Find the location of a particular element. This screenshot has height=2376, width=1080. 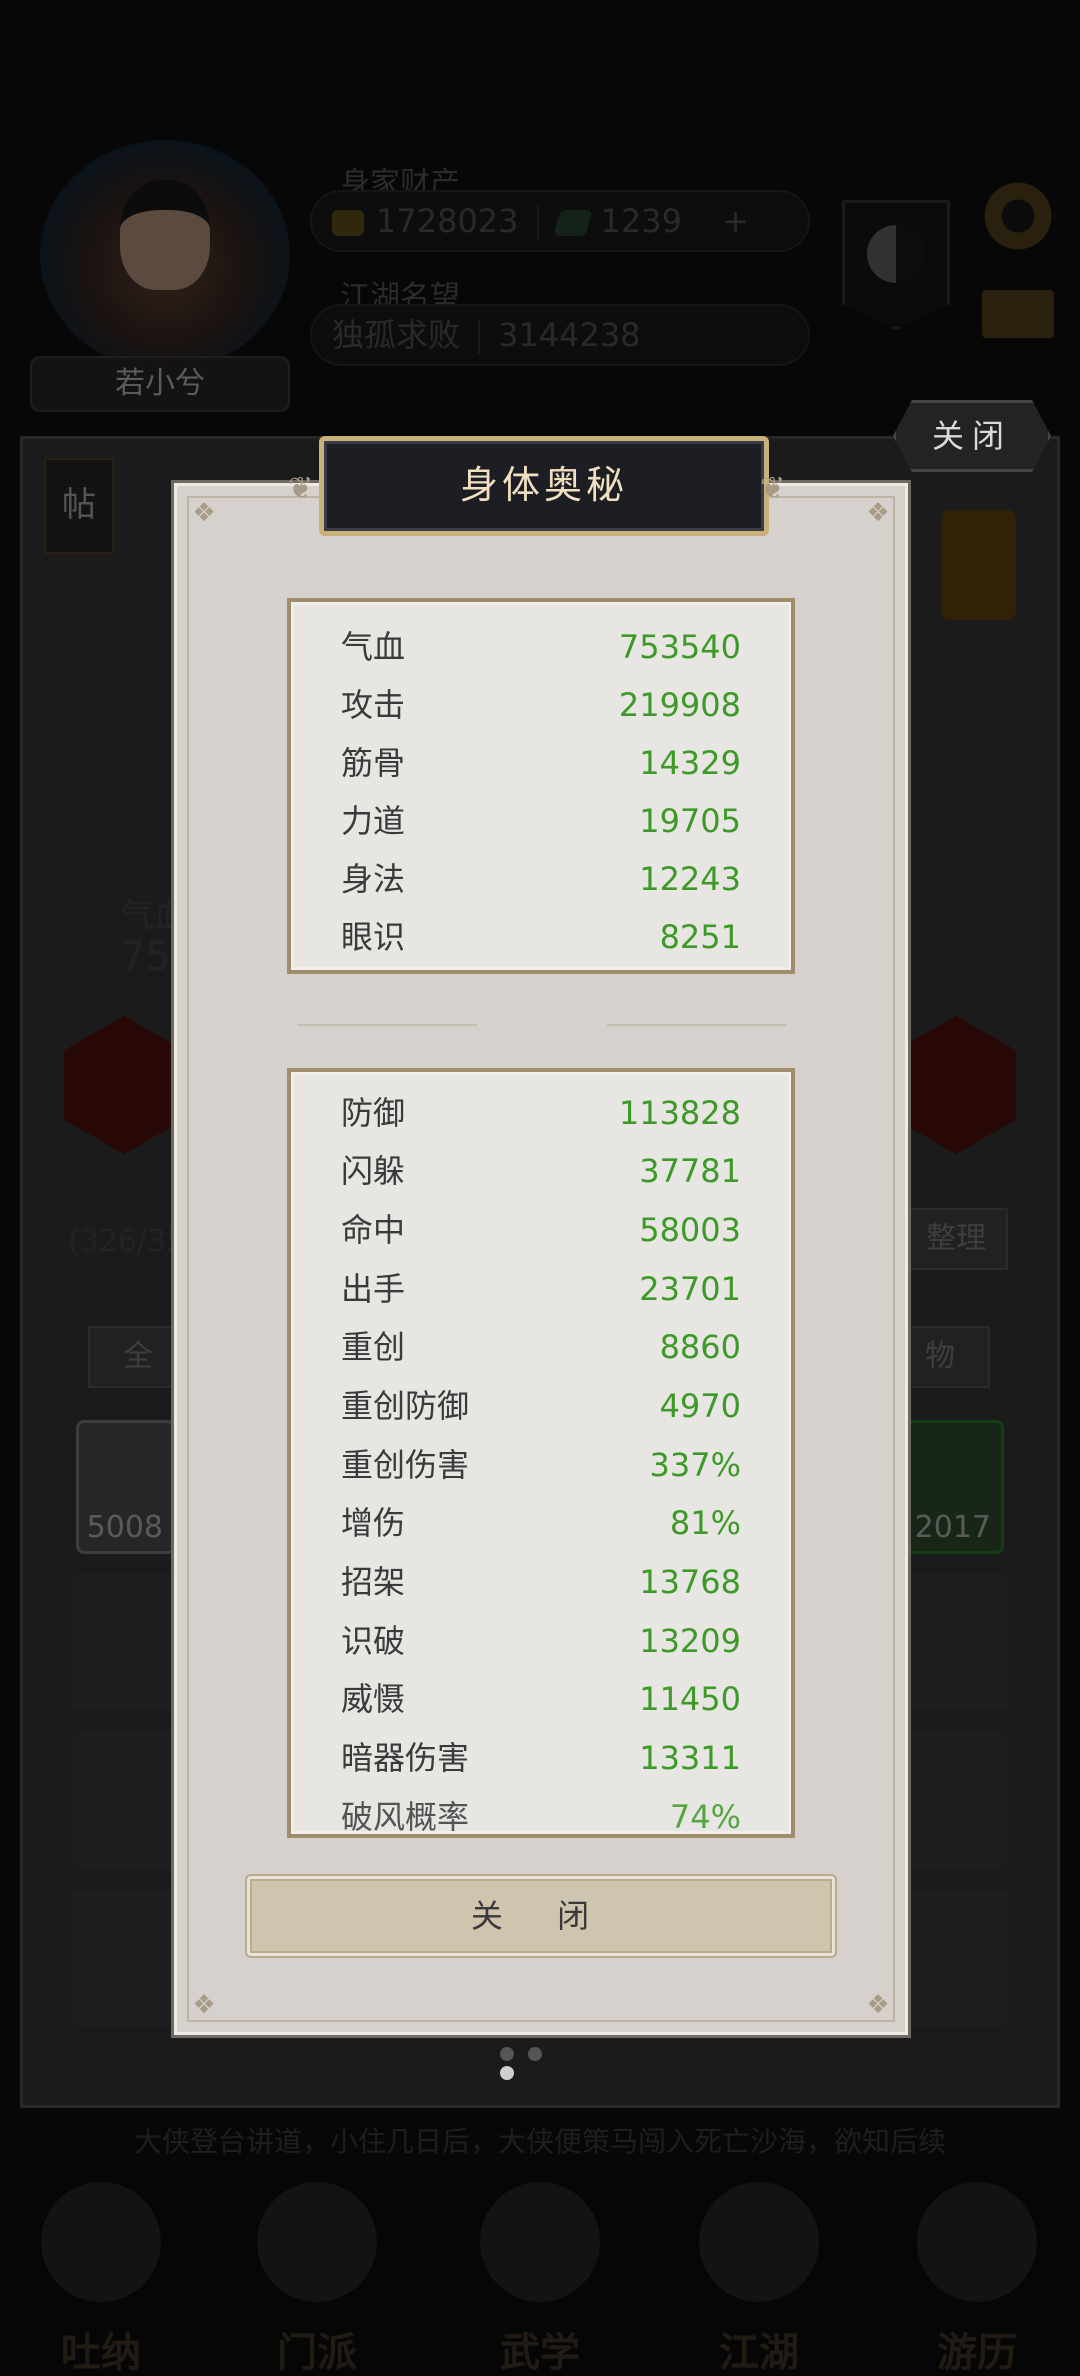

stat-row: 增伤 81% is located at coordinates (541, 1523).